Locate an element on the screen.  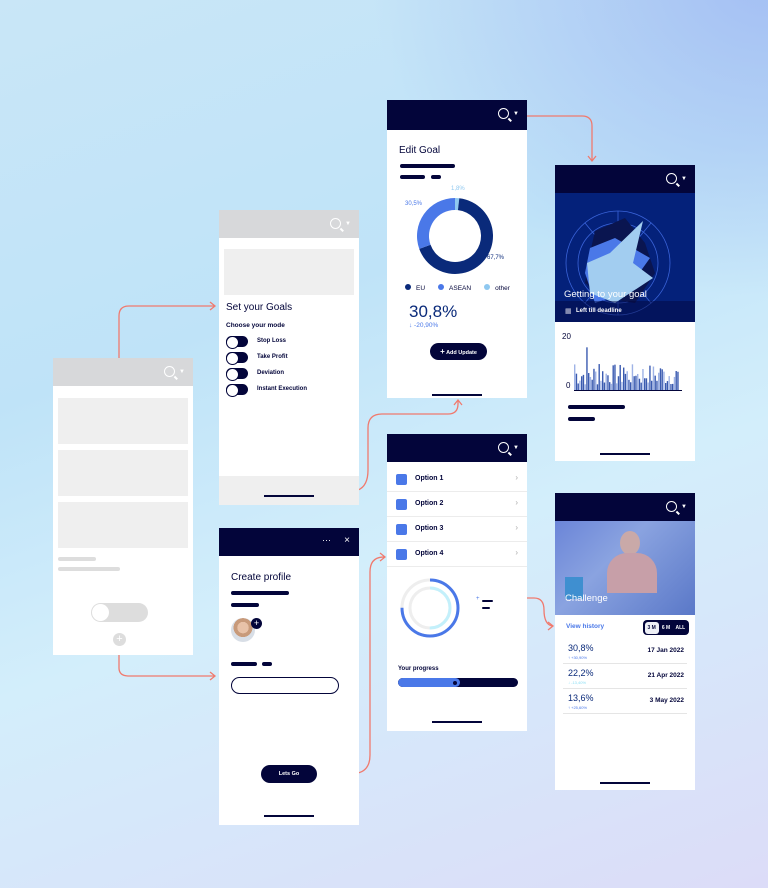
person-head is located at coordinates (630, 543).